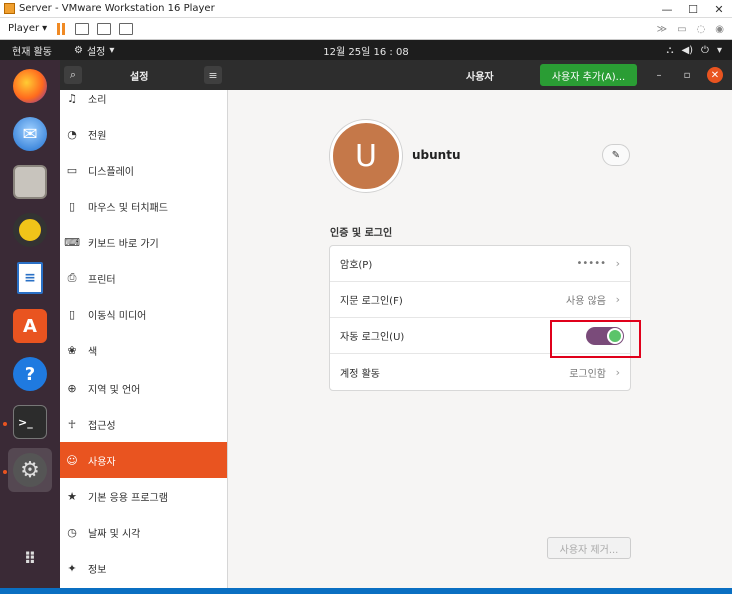 Image resolution: width=732 pixels, height=594 pixels. What do you see at coordinates (143, 134) in the screenshot?
I see `sidebar-item-power: ◔ 전원` at bounding box center [143, 134].